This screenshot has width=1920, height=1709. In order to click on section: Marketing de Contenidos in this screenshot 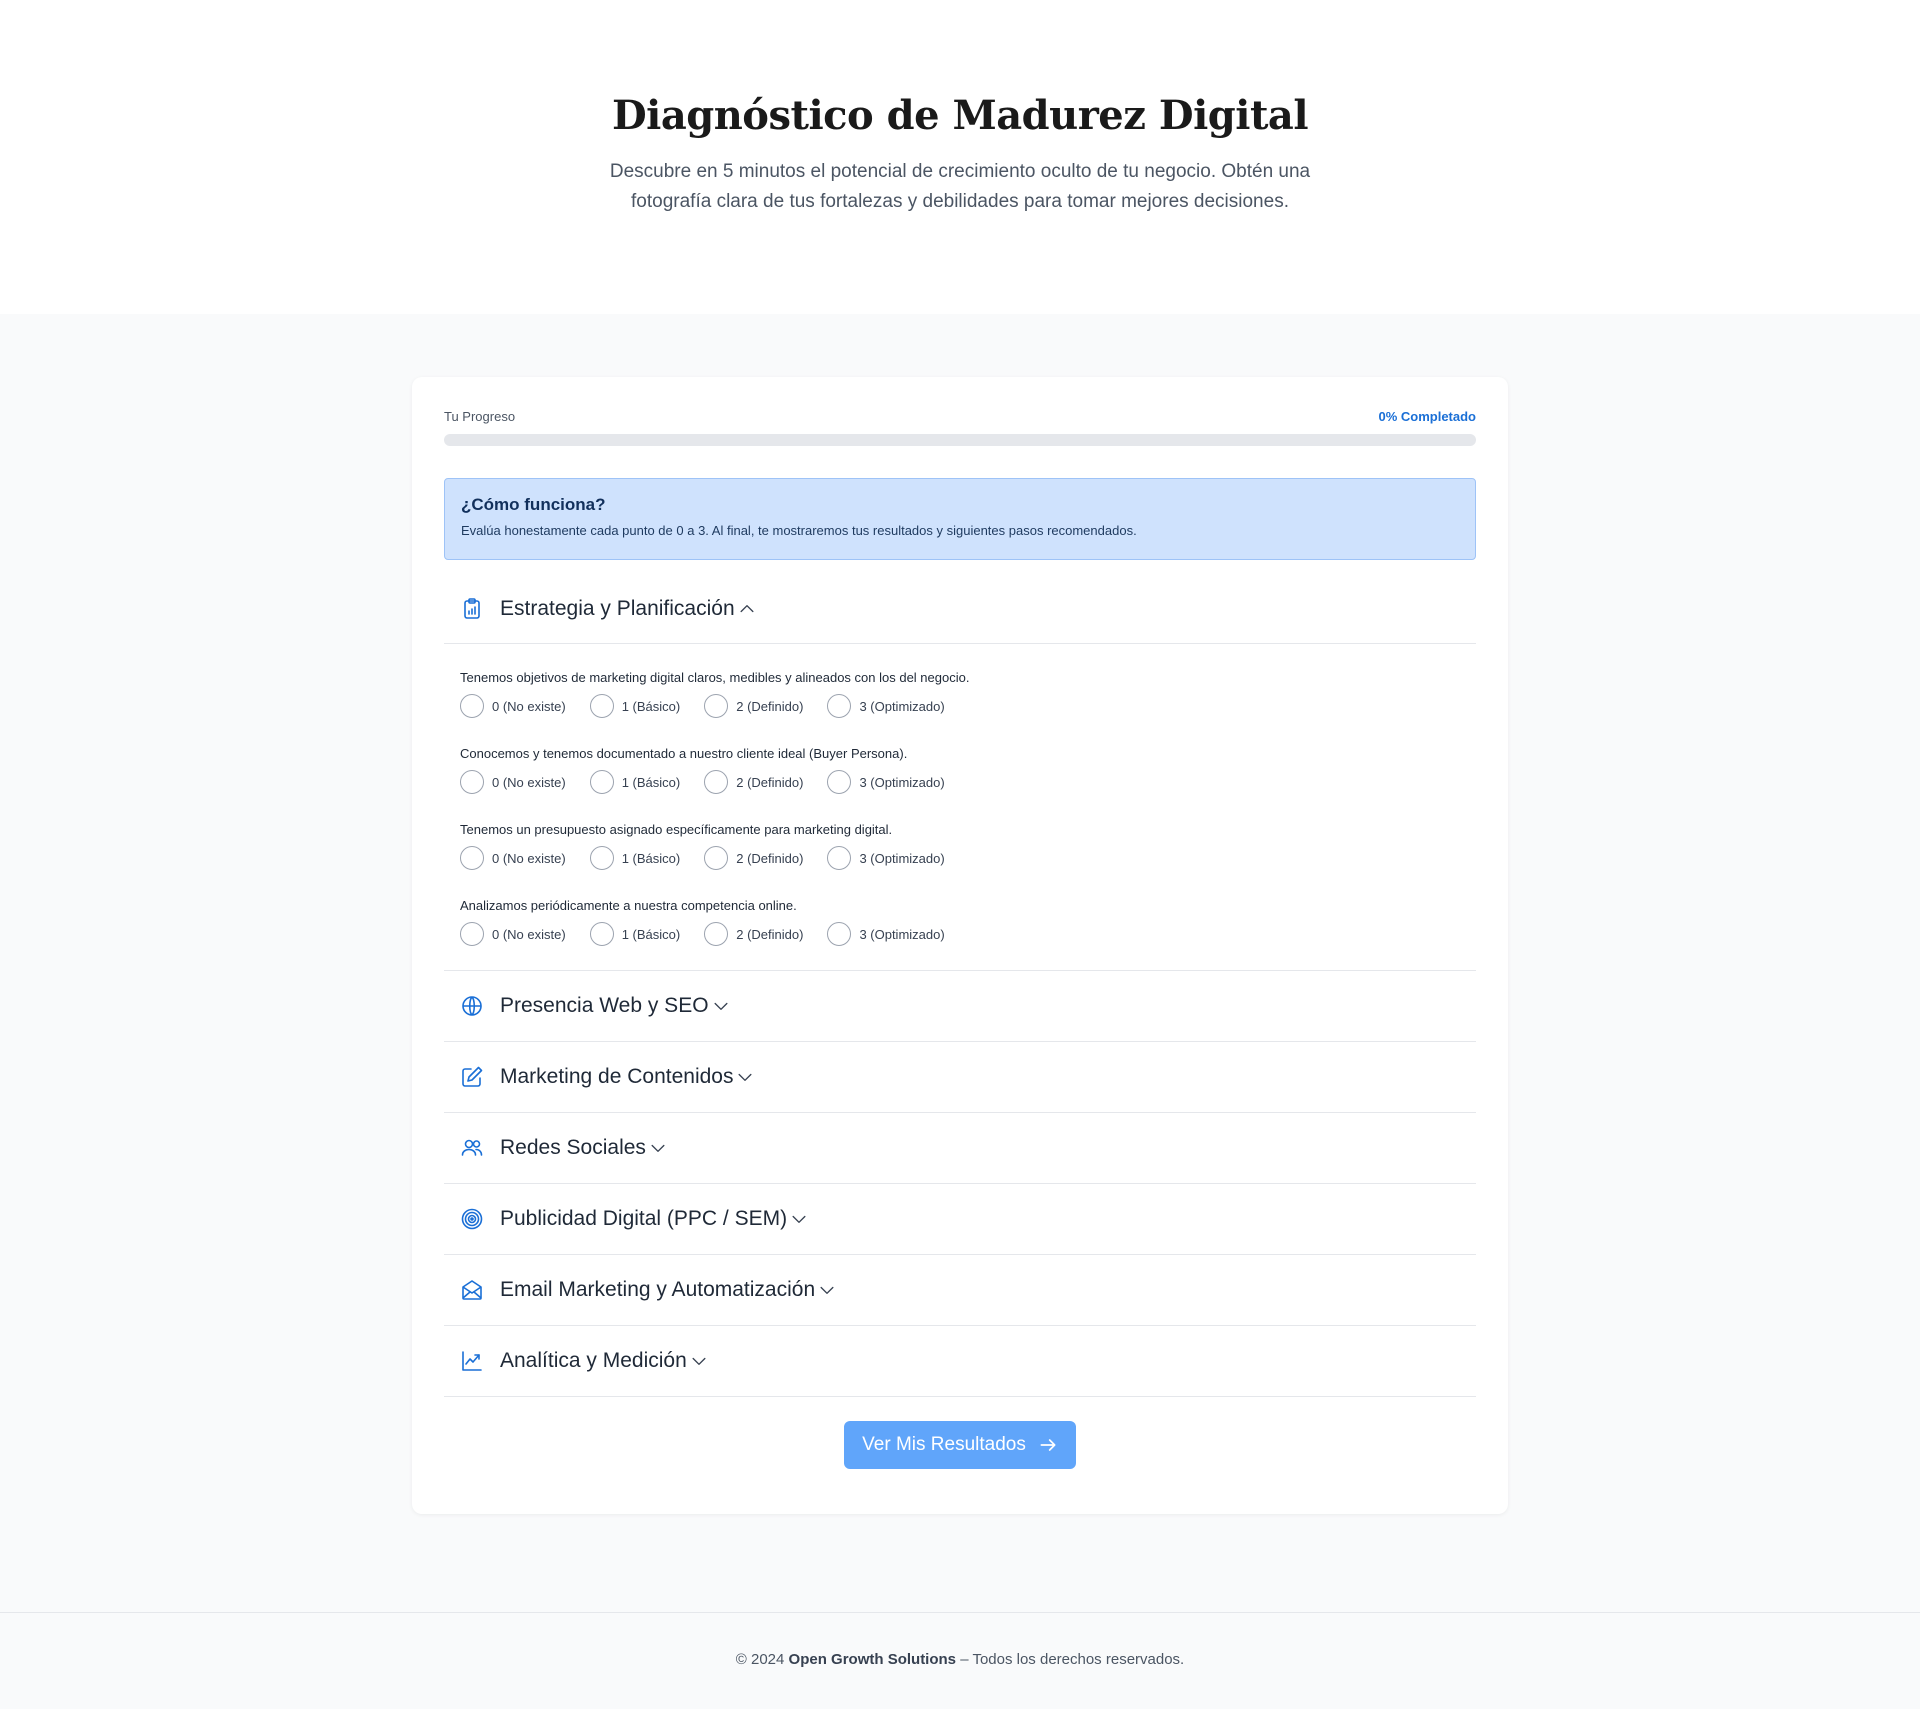, I will do `click(960, 1077)`.